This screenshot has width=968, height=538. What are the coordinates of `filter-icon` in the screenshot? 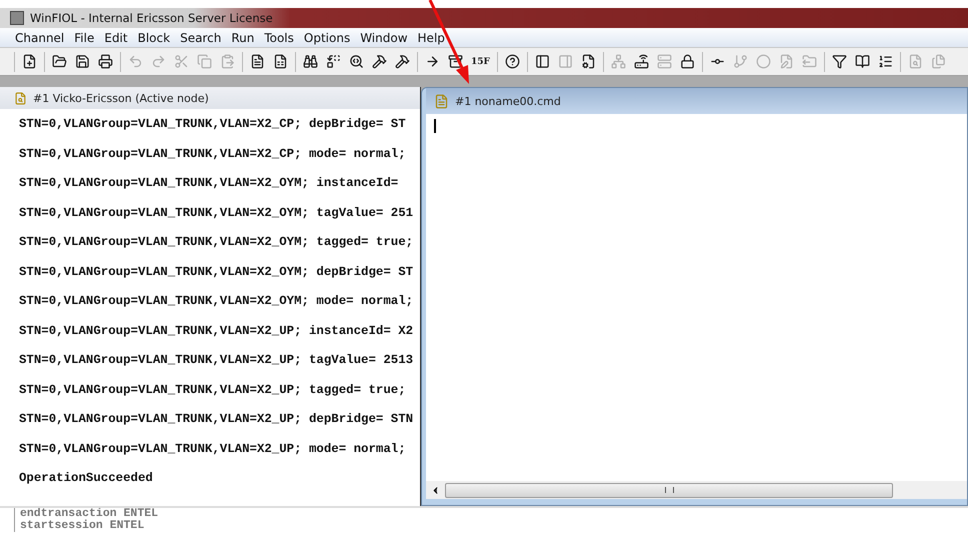 It's located at (839, 61).